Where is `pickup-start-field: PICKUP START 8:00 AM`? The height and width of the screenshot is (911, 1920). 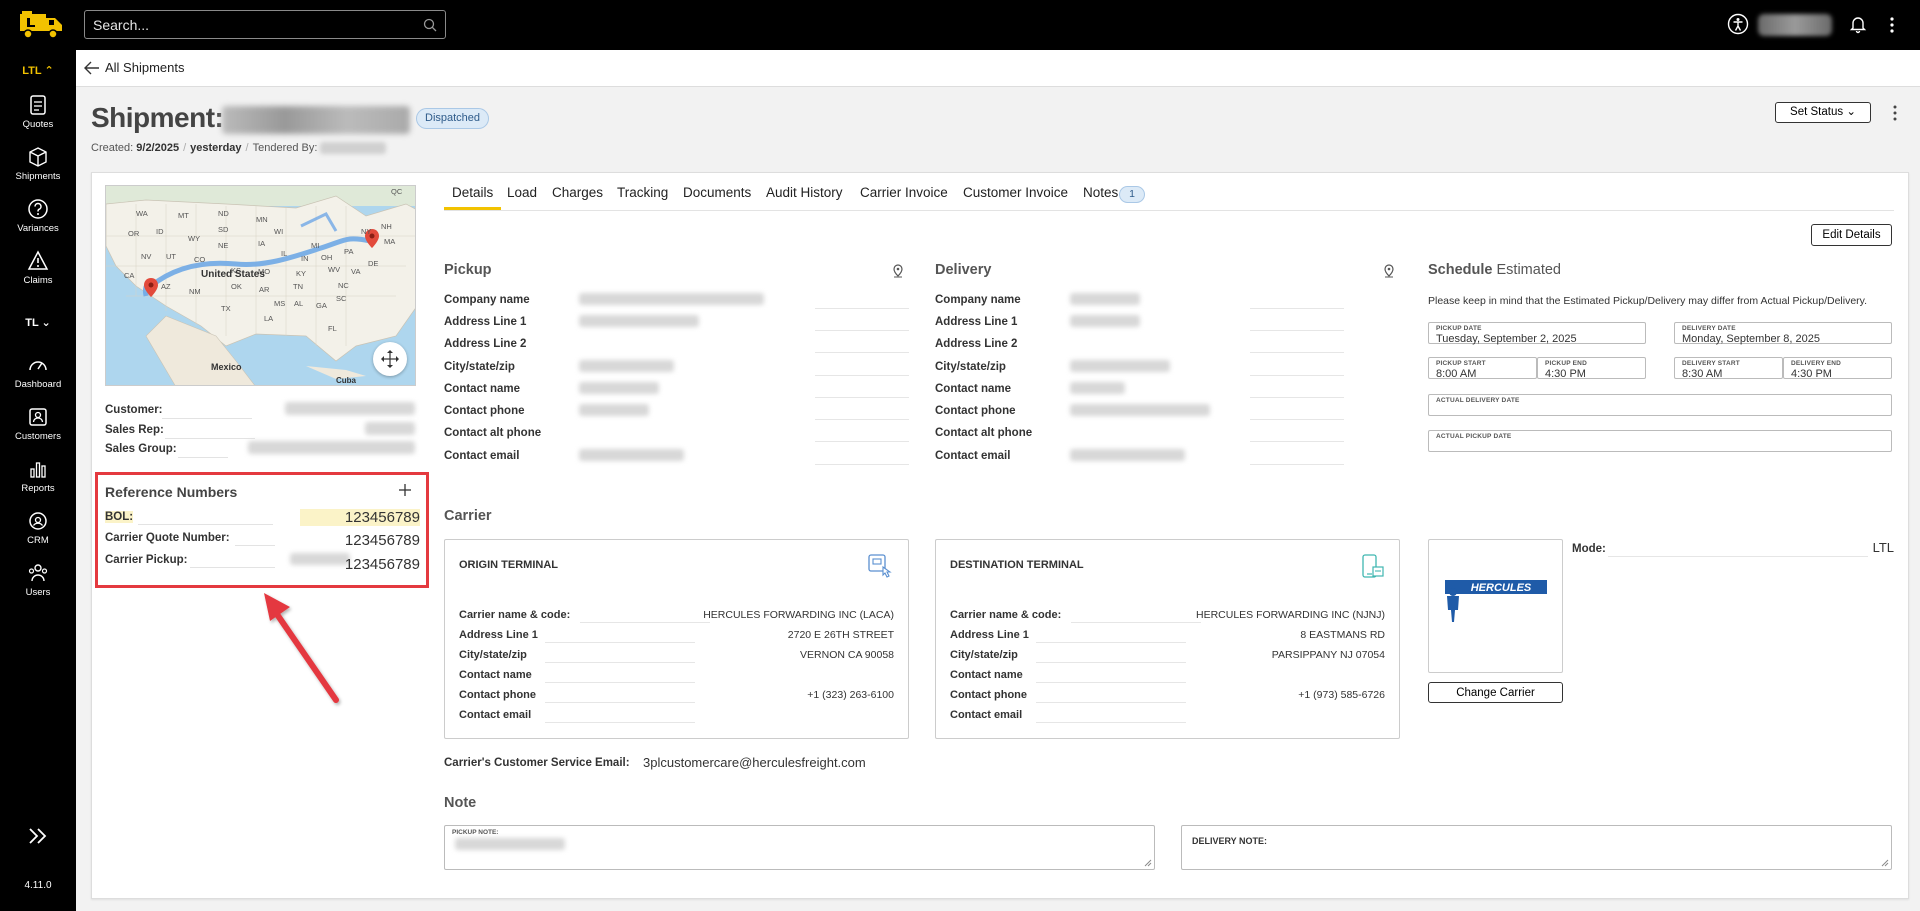 pickup-start-field: PICKUP START 8:00 AM is located at coordinates (1482, 368).